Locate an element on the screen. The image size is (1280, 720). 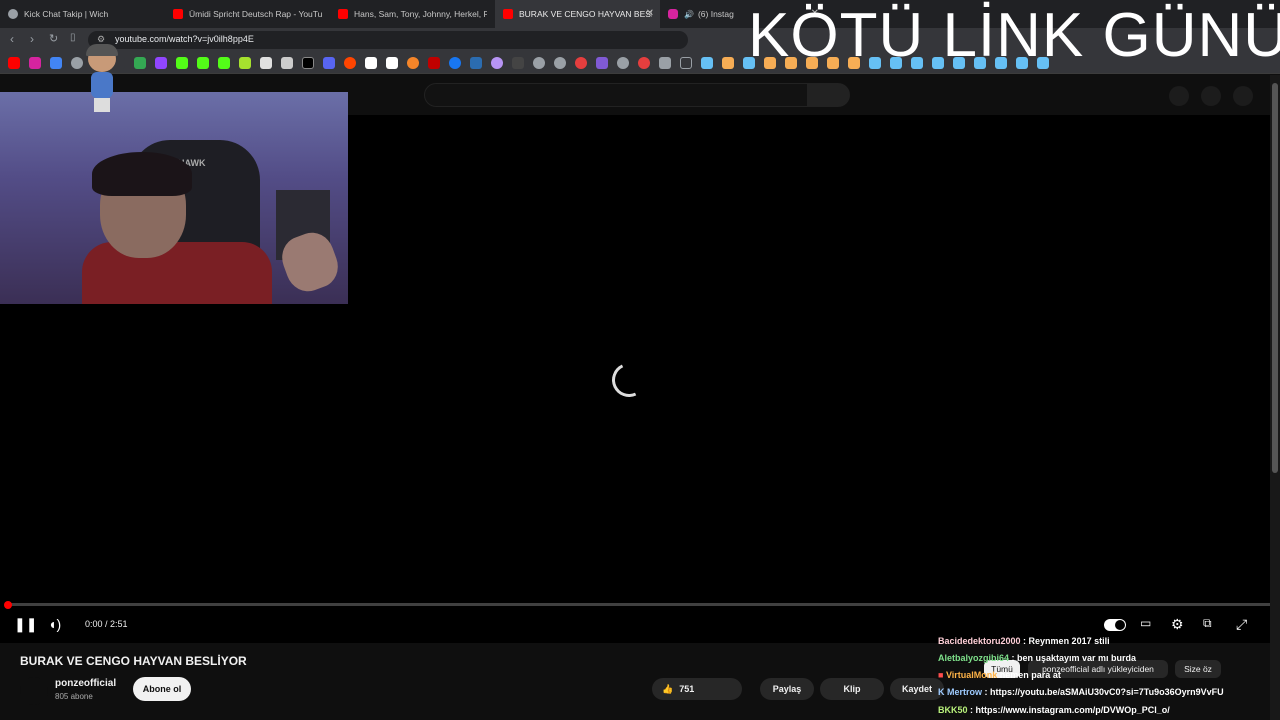
like-count: 751 is located at coordinates (687, 689).